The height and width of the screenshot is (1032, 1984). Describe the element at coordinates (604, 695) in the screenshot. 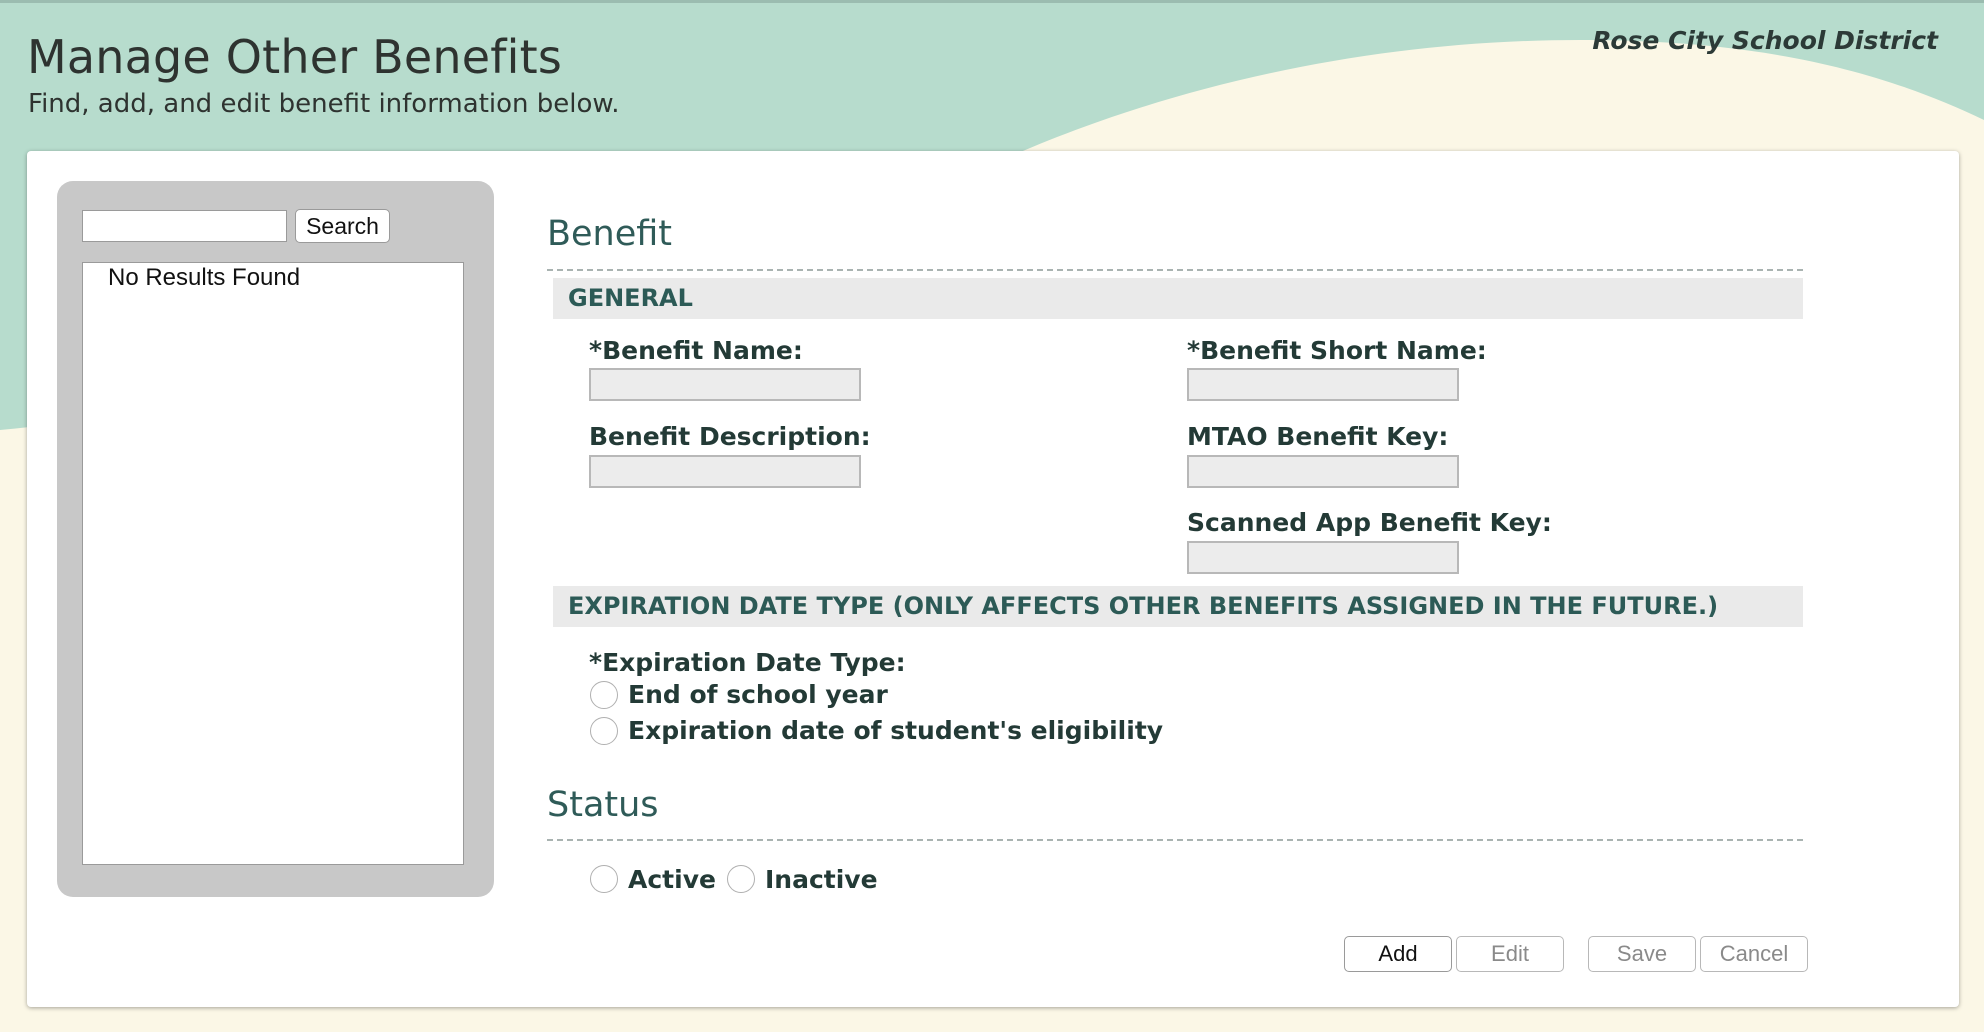

I see `end-of-school-year-radio` at that location.